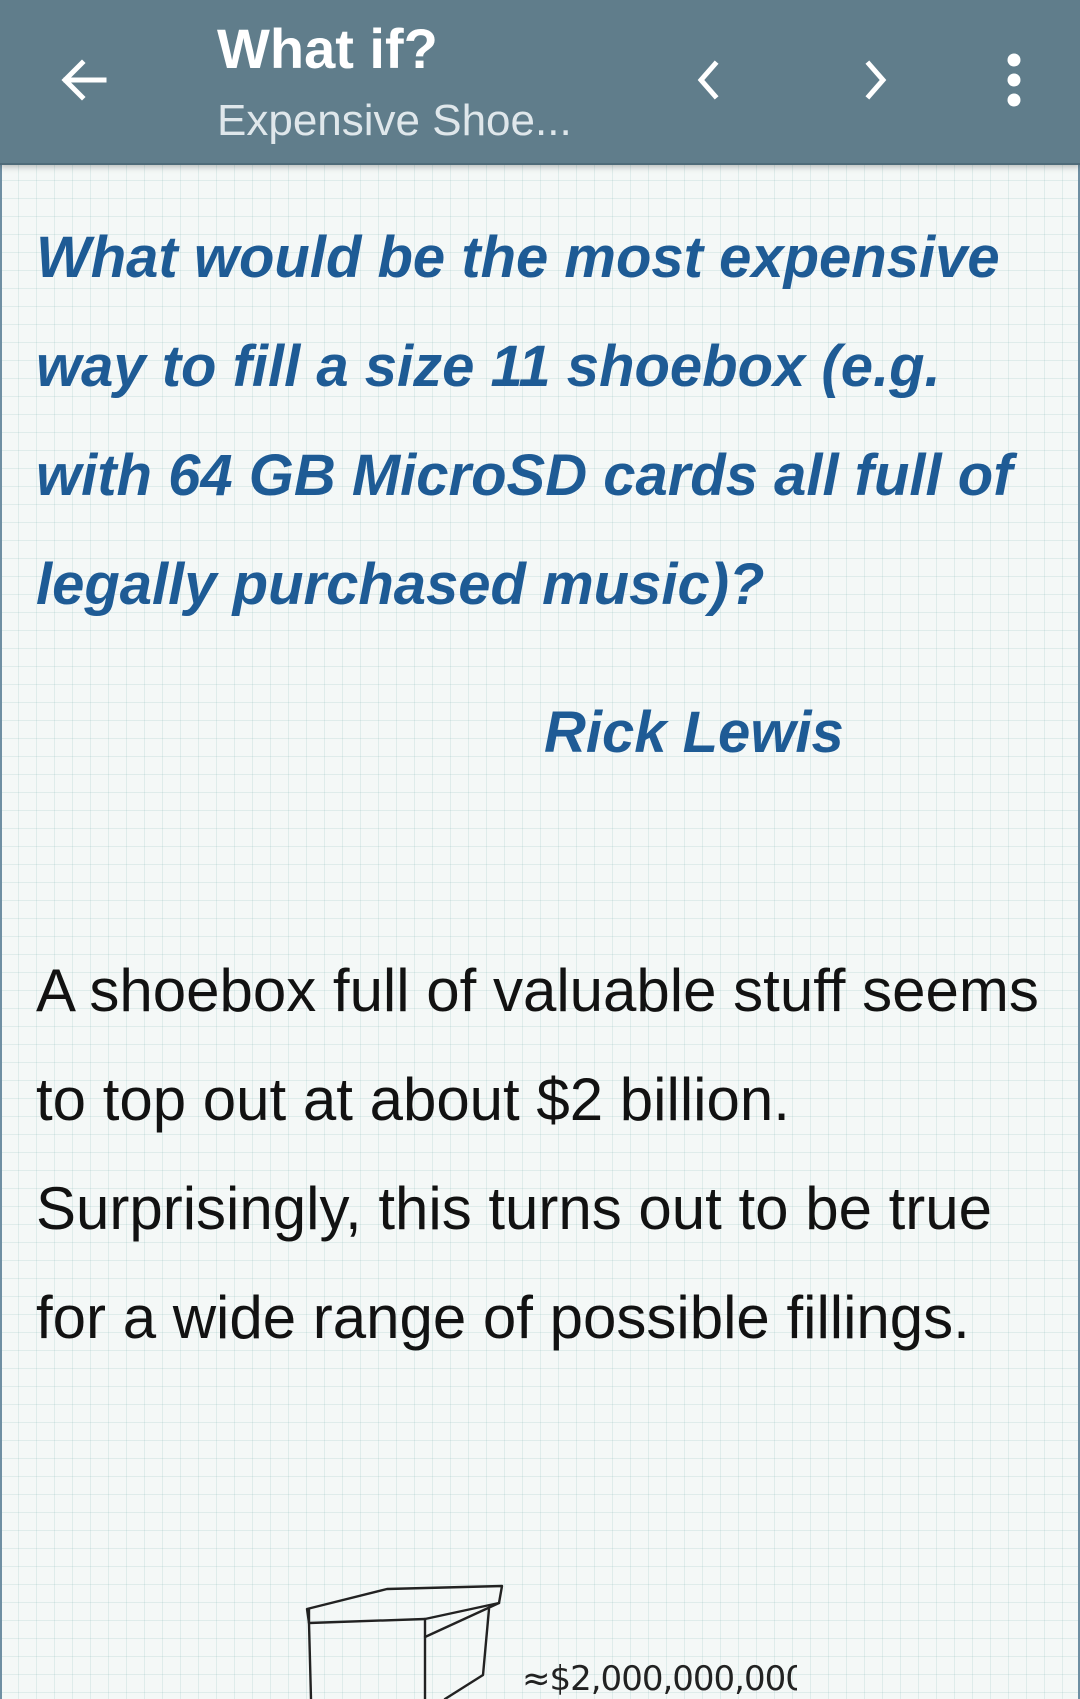  I want to click on overflow-menu-button, so click(1014, 80).